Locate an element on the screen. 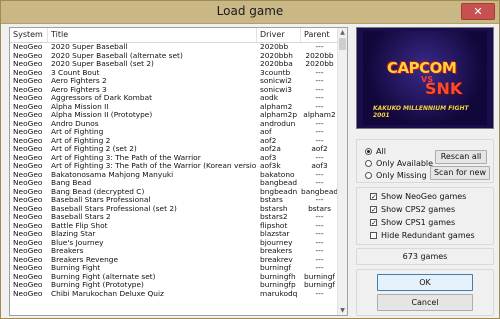 The height and width of the screenshot is (319, 500). table-row: NeoGeo Battle Flip Shot flipshot --- is located at coordinates (174, 226).